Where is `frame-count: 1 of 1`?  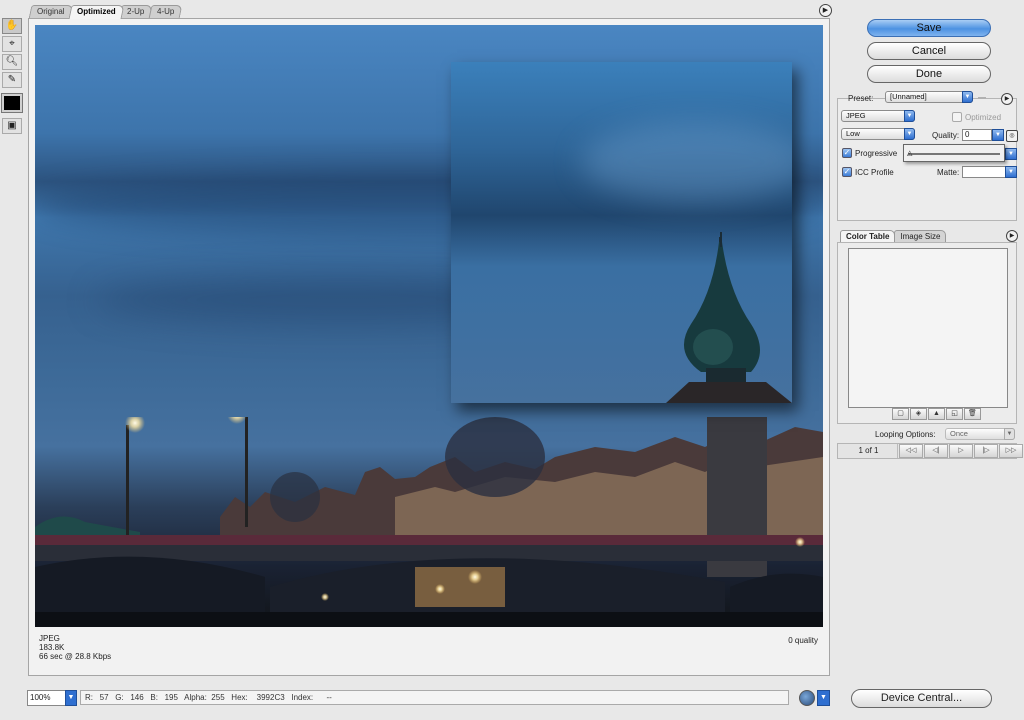
frame-count: 1 of 1 is located at coordinates (869, 451).